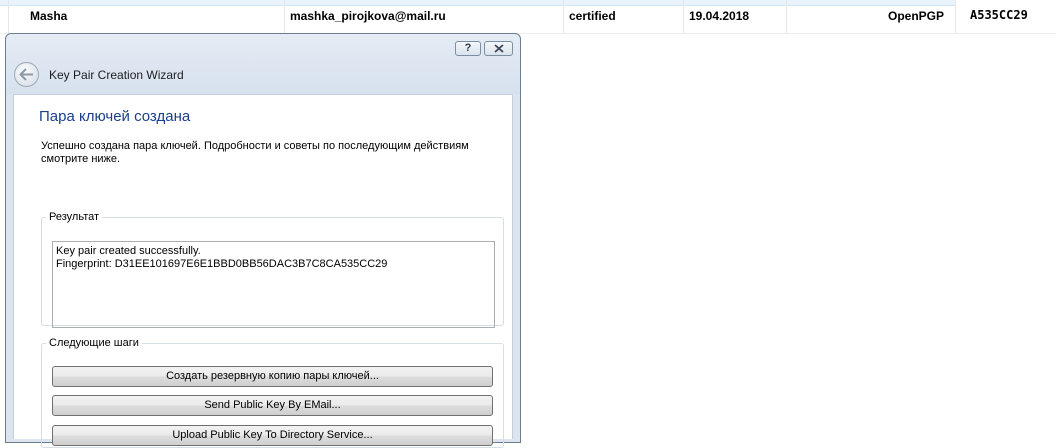 The width and height of the screenshot is (1056, 448). What do you see at coordinates (74, 217) in the screenshot?
I see `result-legend: Результат` at bounding box center [74, 217].